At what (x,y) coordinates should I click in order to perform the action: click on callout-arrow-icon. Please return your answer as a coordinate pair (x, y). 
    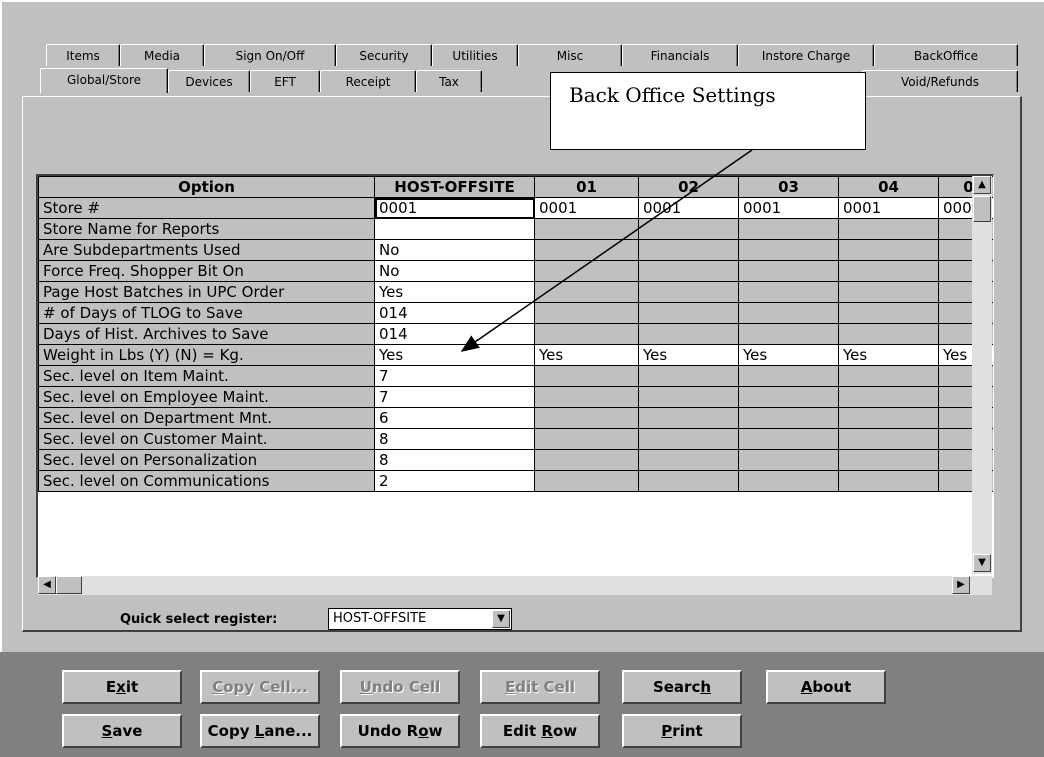
    Looking at the image, I should click on (606, 250).